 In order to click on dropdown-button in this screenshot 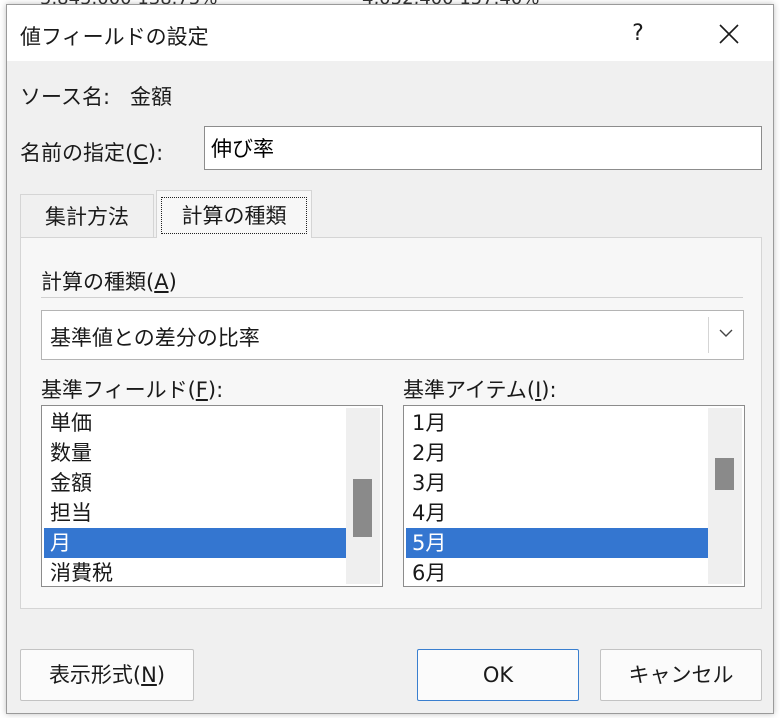, I will do `click(725, 335)`.